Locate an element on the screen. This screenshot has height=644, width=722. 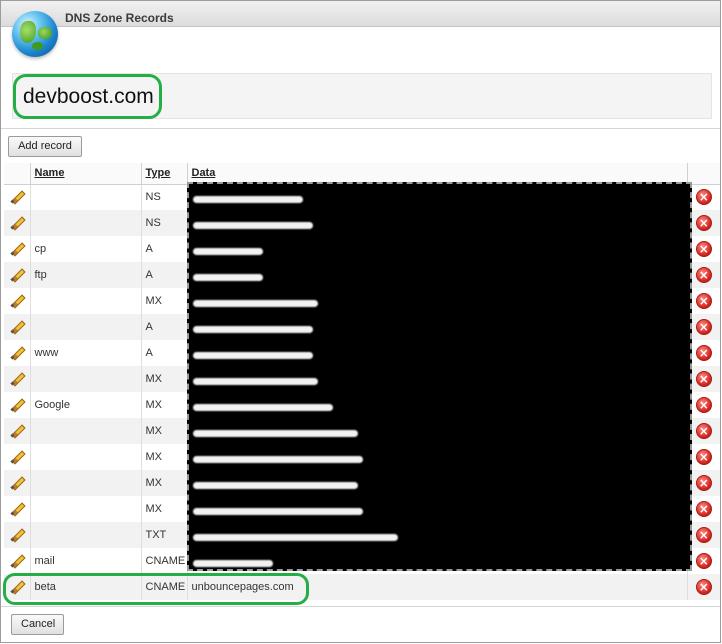
record-type: TXT is located at coordinates (164, 535).